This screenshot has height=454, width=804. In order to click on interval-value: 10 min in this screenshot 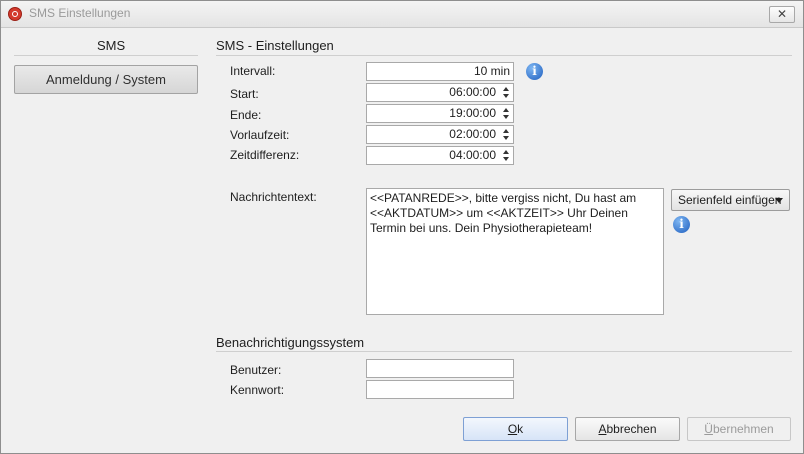, I will do `click(491, 71)`.